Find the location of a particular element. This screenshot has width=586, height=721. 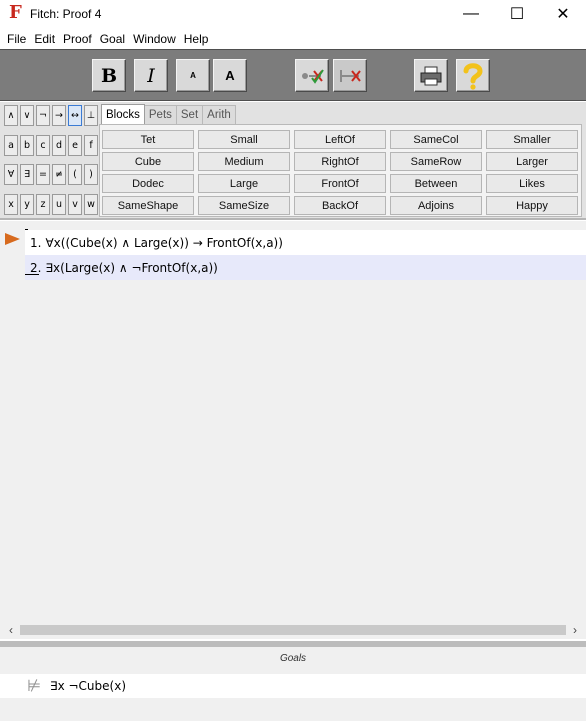

symbol-key: ∃ is located at coordinates (27, 174).